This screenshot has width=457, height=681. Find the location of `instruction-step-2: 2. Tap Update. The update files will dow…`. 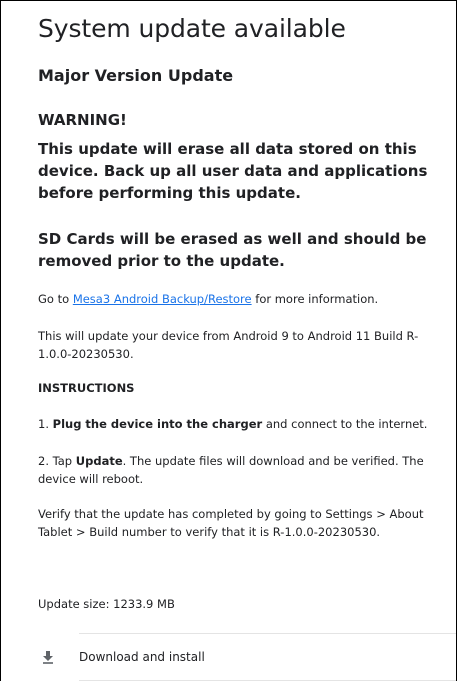

instruction-step-2: 2. Tap Update. The update files will dow… is located at coordinates (238, 470).